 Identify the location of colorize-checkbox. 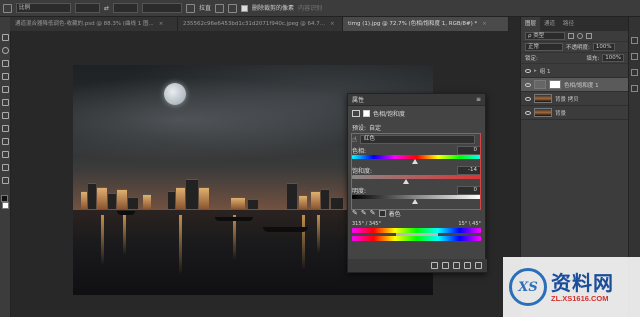
(382, 213).